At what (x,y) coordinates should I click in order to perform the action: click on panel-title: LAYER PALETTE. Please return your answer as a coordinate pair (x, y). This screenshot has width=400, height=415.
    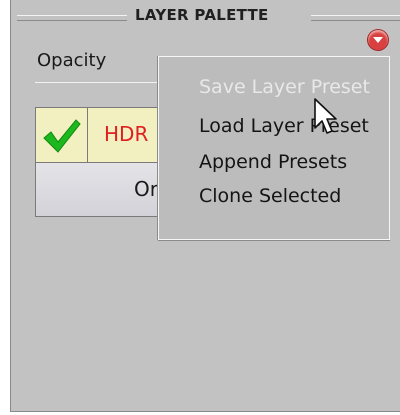
    Looking at the image, I should click on (202, 15).